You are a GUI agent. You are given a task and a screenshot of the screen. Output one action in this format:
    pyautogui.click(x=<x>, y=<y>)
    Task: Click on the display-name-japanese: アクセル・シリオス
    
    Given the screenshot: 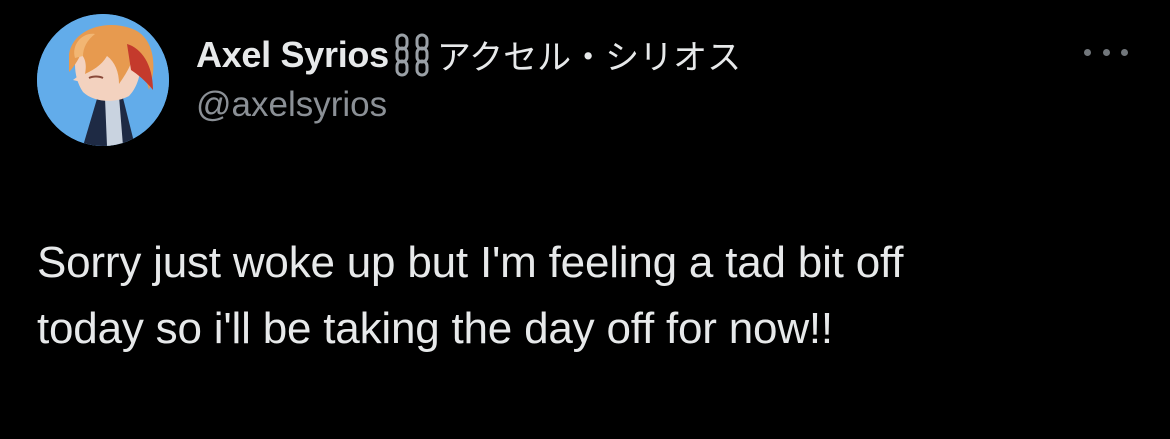 What is the action you would take?
    pyautogui.click(x=589, y=58)
    